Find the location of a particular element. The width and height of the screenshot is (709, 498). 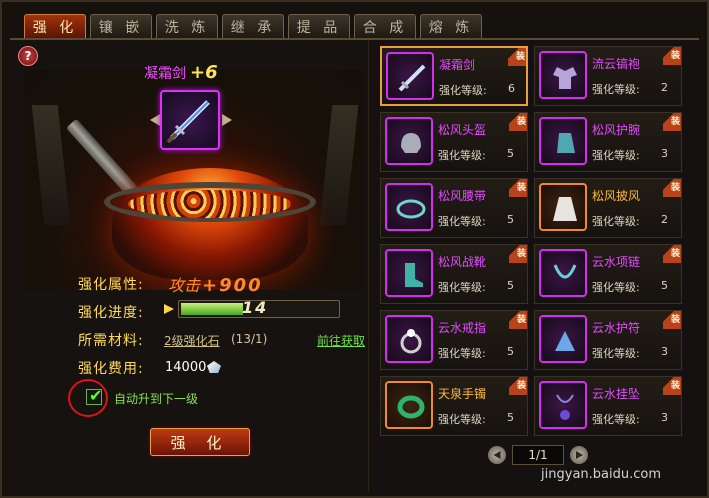

attr-label: 强化属性: is located at coordinates (111, 285).